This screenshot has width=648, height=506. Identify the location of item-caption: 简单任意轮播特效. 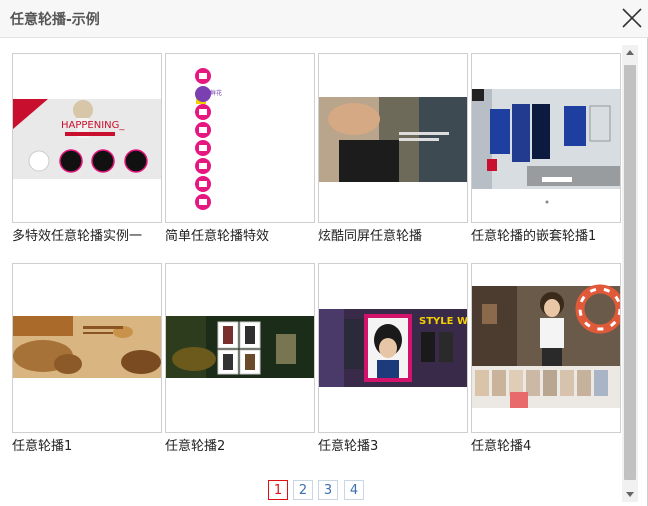
(217, 236).